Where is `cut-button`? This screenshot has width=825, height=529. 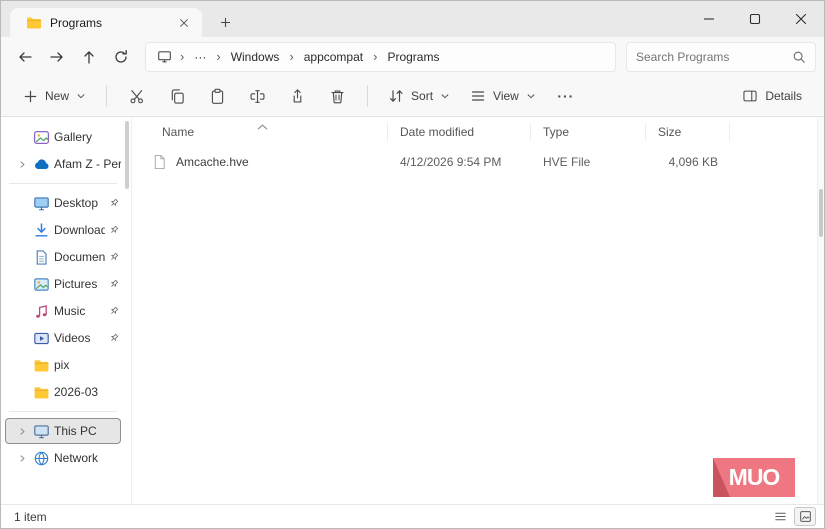 cut-button is located at coordinates (137, 96).